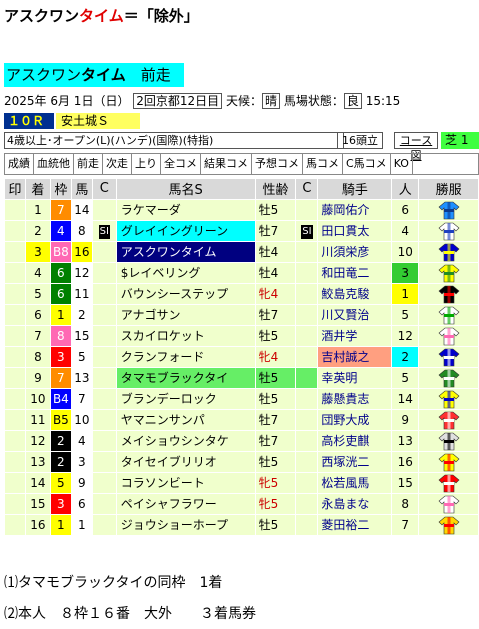  What do you see at coordinates (37, 189) in the screenshot?
I see `column-header-1: 着` at bounding box center [37, 189].